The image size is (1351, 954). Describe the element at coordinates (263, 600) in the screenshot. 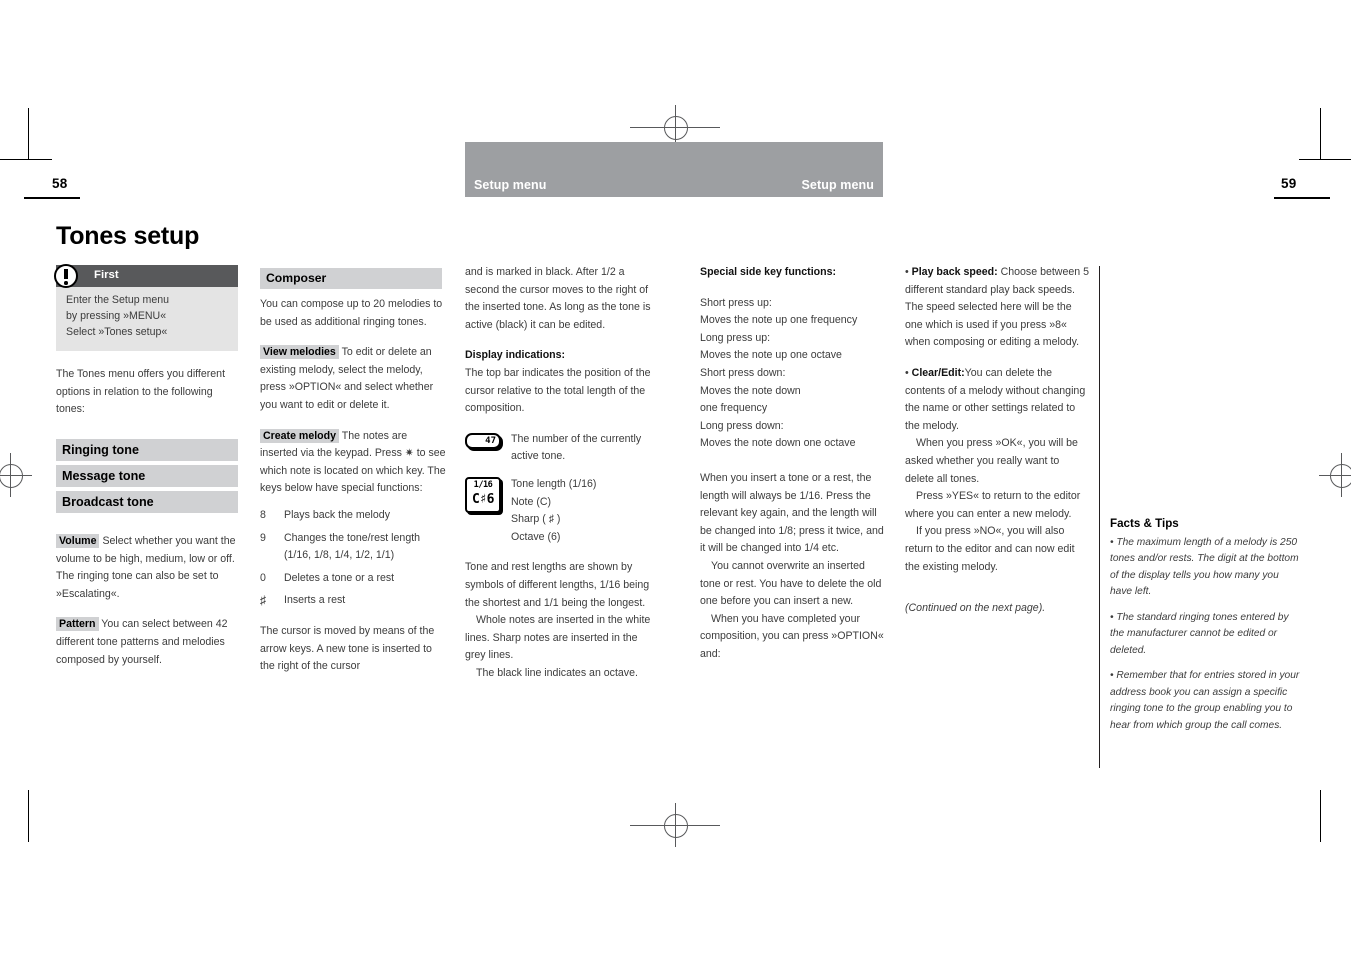

I see `hash-key-icon: ♯` at that location.